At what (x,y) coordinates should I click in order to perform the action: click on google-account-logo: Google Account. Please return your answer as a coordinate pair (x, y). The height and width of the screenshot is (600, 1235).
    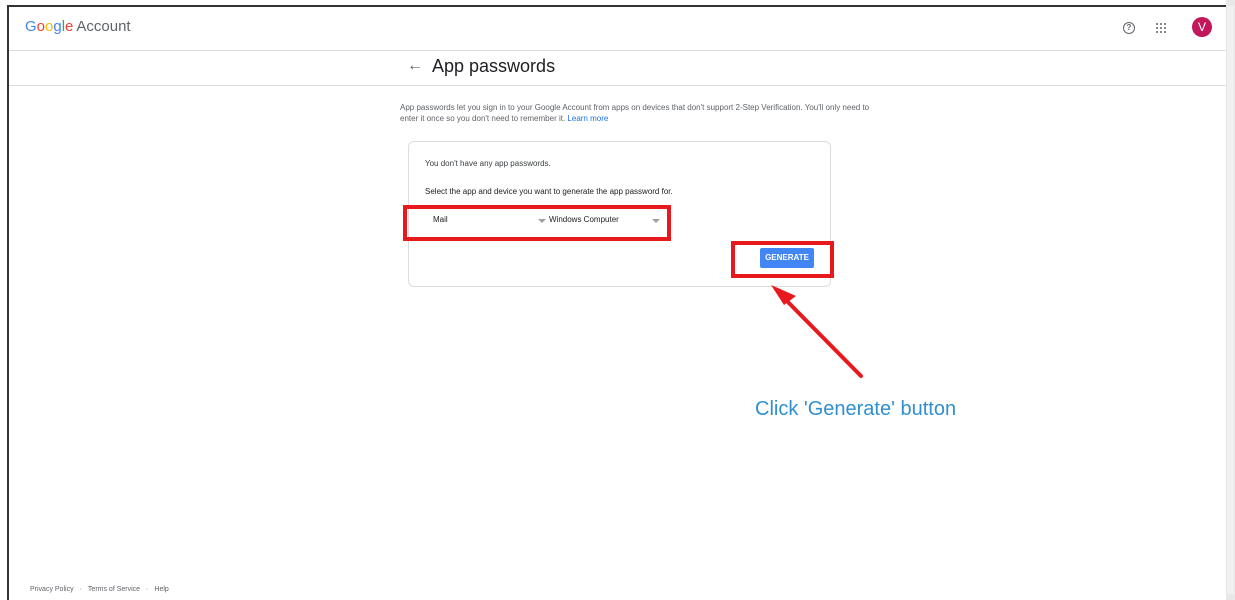
    Looking at the image, I should click on (78, 26).